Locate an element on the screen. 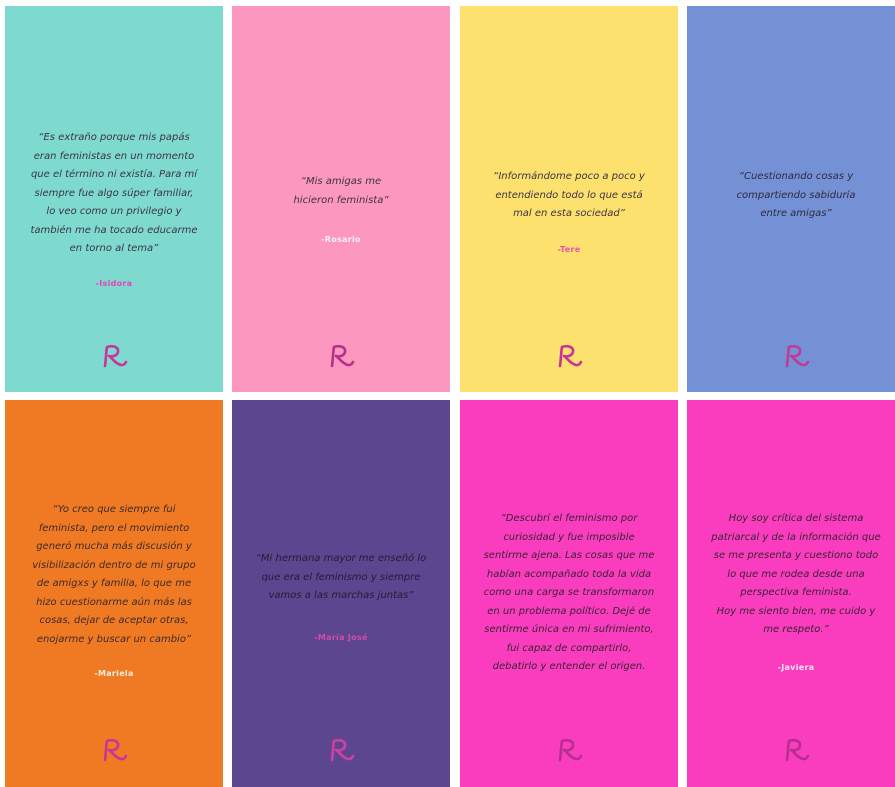 The height and width of the screenshot is (787, 895). quote-line: debatirlo y entender el origen. is located at coordinates (569, 666).